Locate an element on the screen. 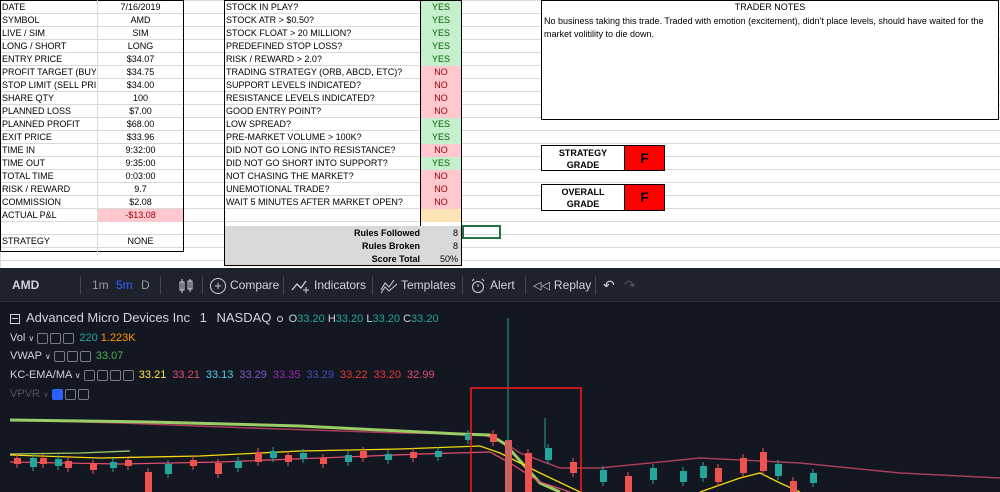  rule-label: PREDEFINED STOP LOSS? is located at coordinates (284, 46).